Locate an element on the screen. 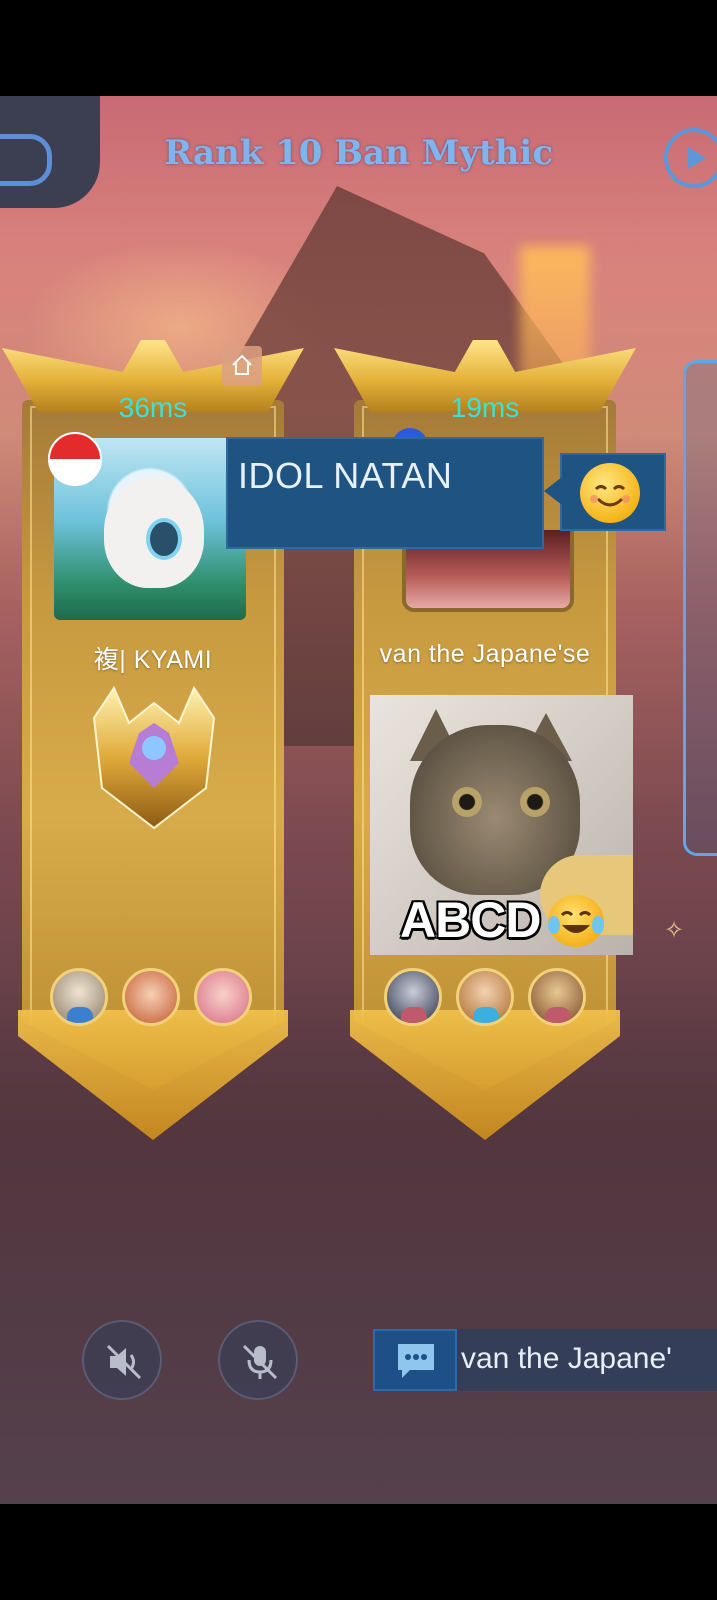 This screenshot has height=1600, width=717. speaker-mute-button is located at coordinates (122, 1360).